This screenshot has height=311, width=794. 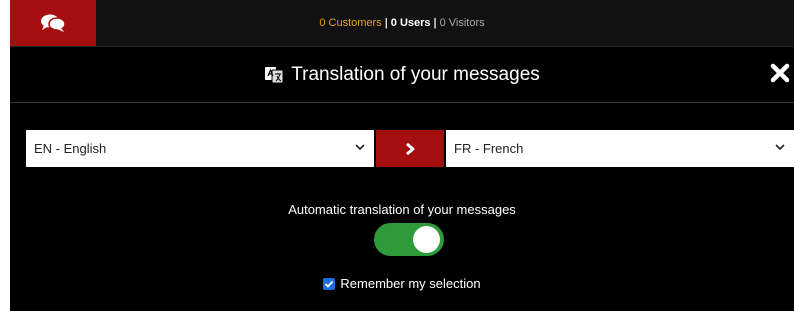 I want to click on source-language-value: EN - English, so click(x=70, y=148).